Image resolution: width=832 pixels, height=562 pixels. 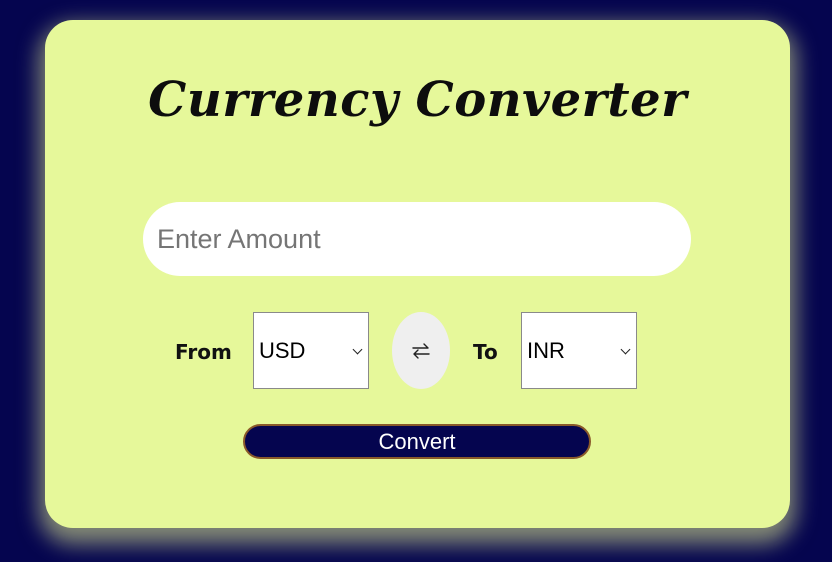 I want to click on to-currency-value: INR, so click(x=546, y=350).